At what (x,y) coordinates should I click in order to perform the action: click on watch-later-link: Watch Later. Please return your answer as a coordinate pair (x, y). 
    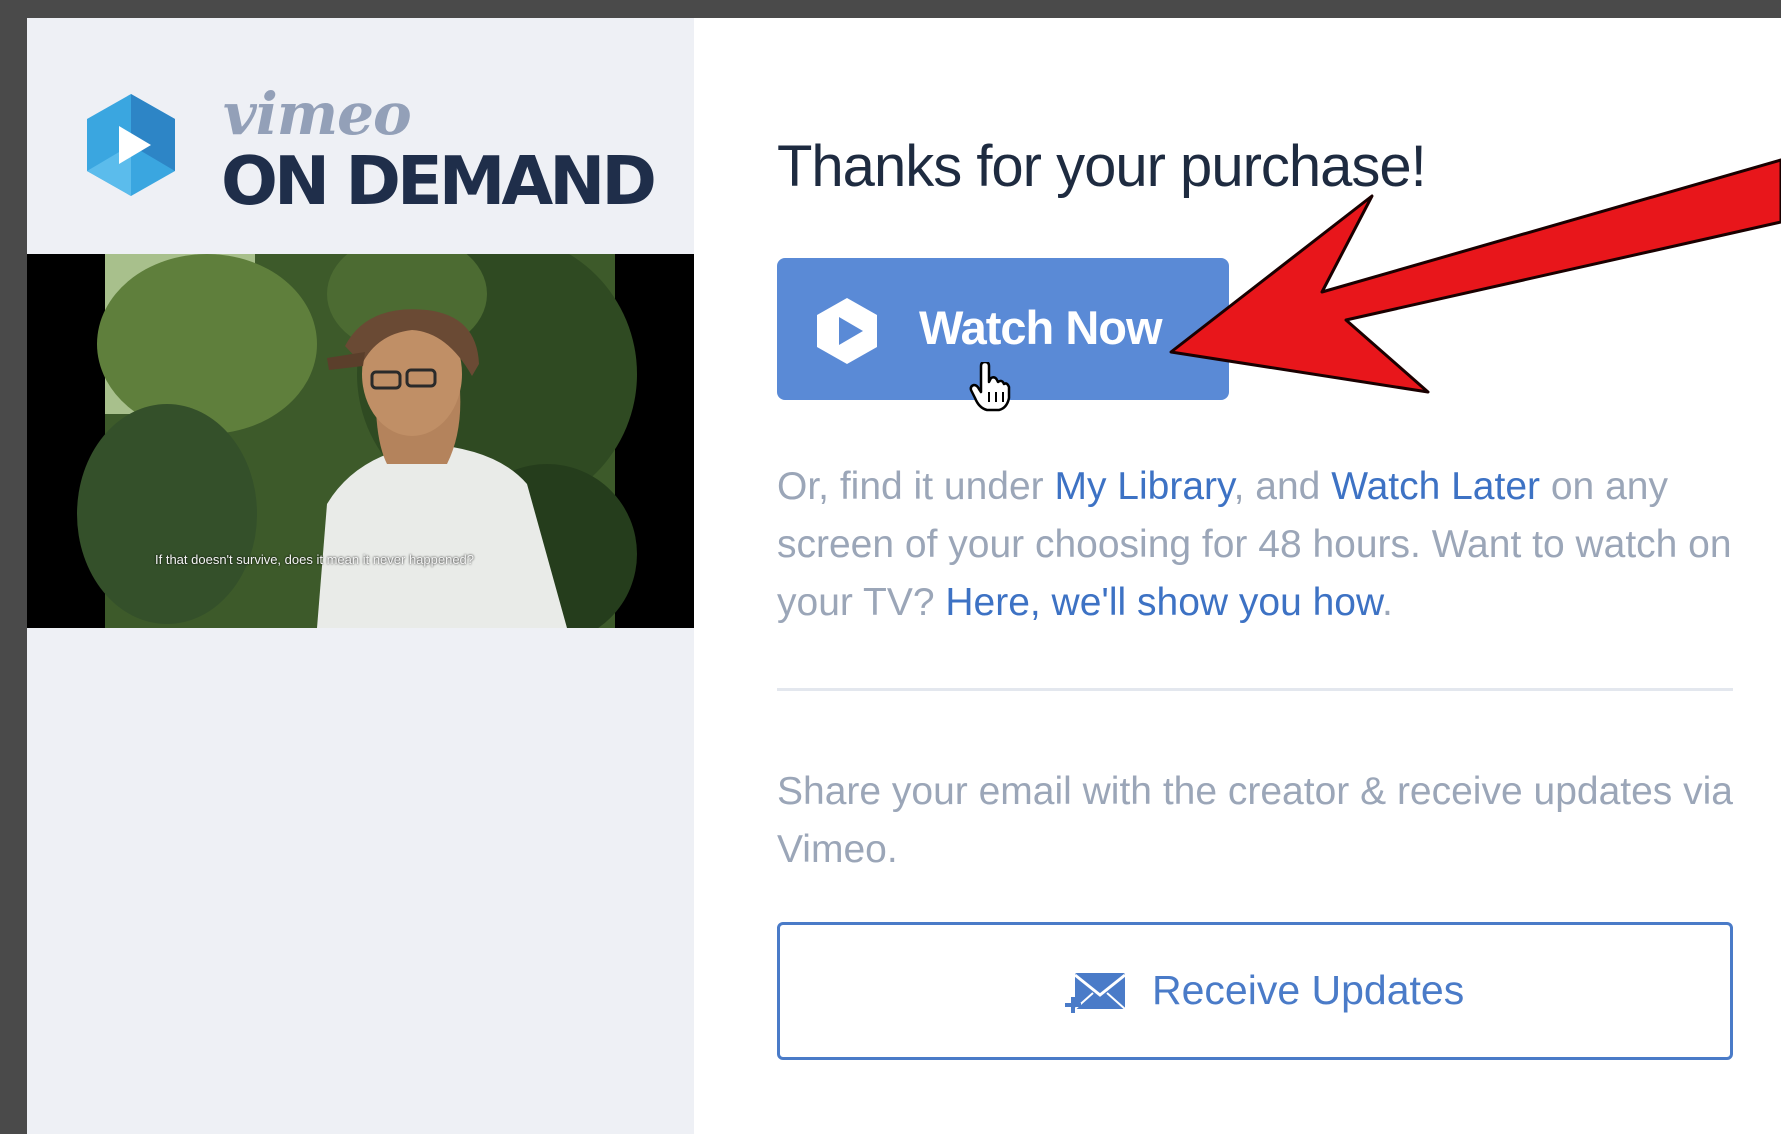
    Looking at the image, I should click on (1435, 486).